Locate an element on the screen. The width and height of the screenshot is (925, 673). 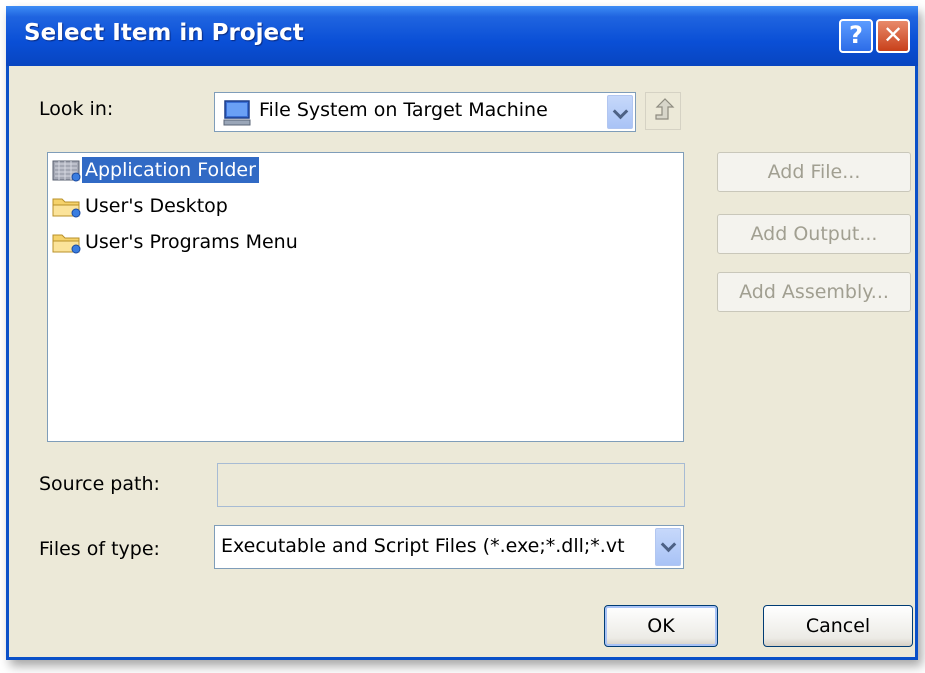
look-in-label: Look in: is located at coordinates (76, 109).